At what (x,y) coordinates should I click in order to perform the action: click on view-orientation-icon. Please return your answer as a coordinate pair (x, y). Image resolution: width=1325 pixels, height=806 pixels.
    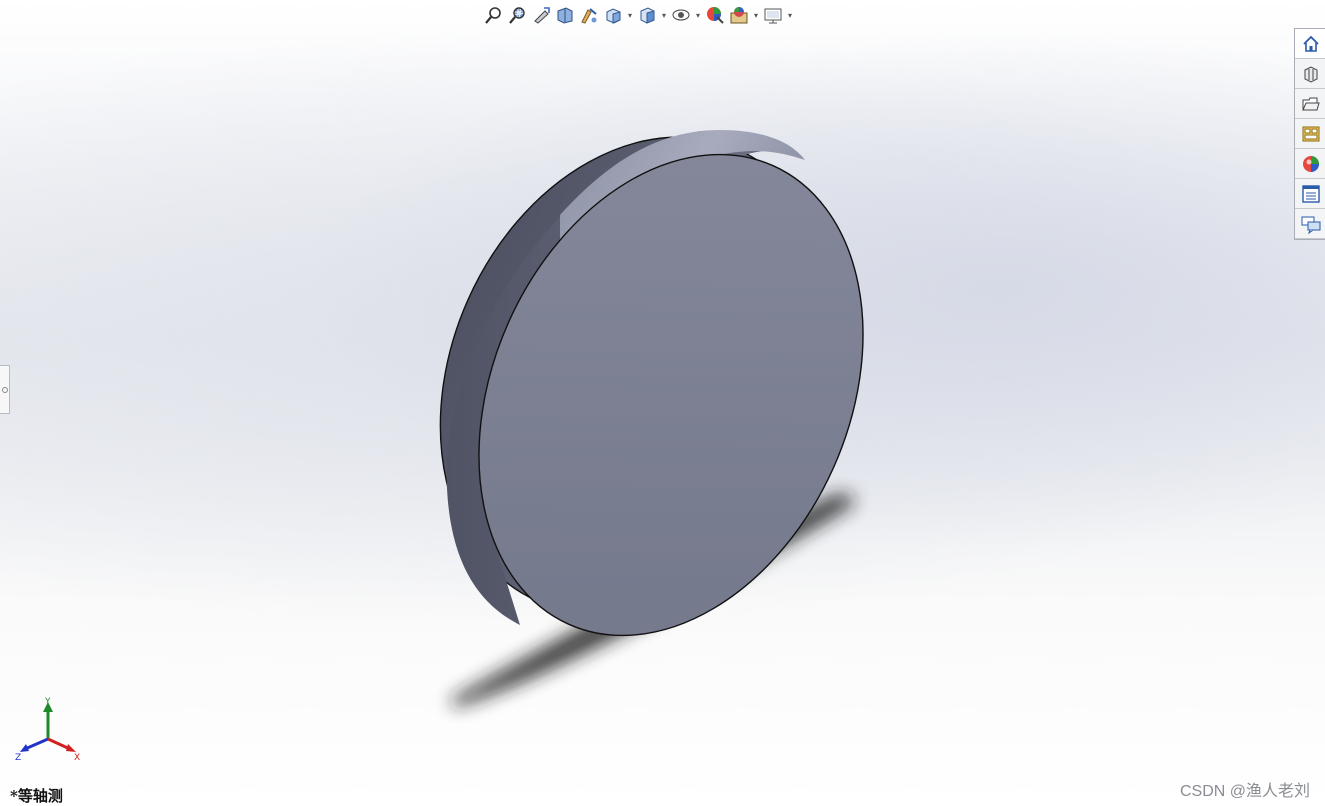
    Looking at the image, I should click on (613, 15).